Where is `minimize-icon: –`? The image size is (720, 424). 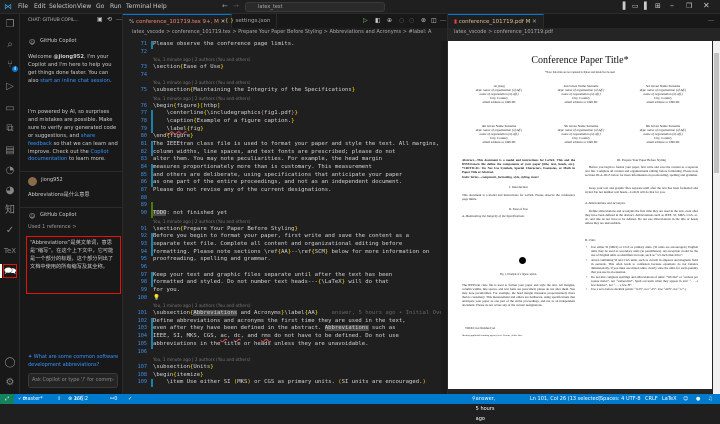
minimize-icon: – is located at coordinates (672, 5).